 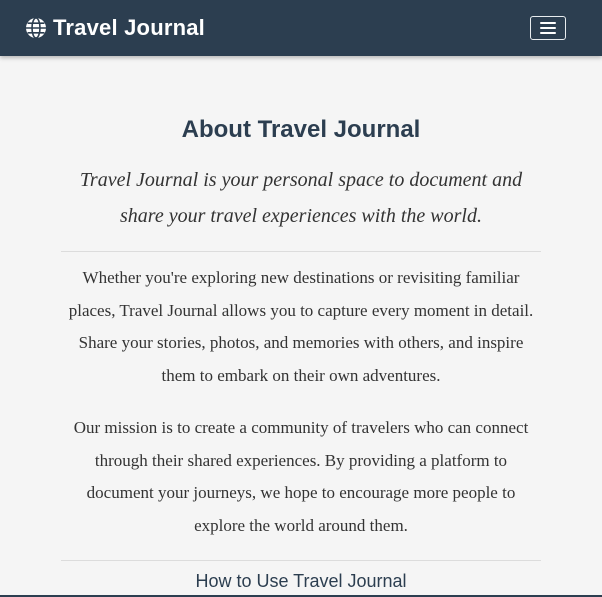 I want to click on globe-icon, so click(x=36, y=28).